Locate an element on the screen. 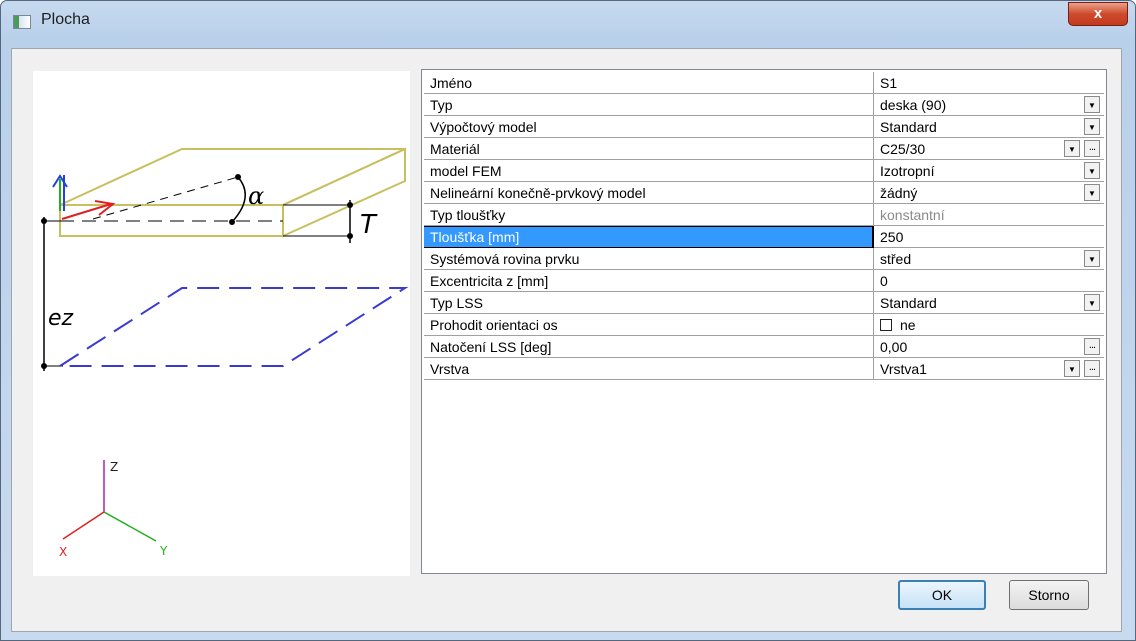  property-row-lcs-type: Typ LSS Standard ▼ is located at coordinates (764, 303).